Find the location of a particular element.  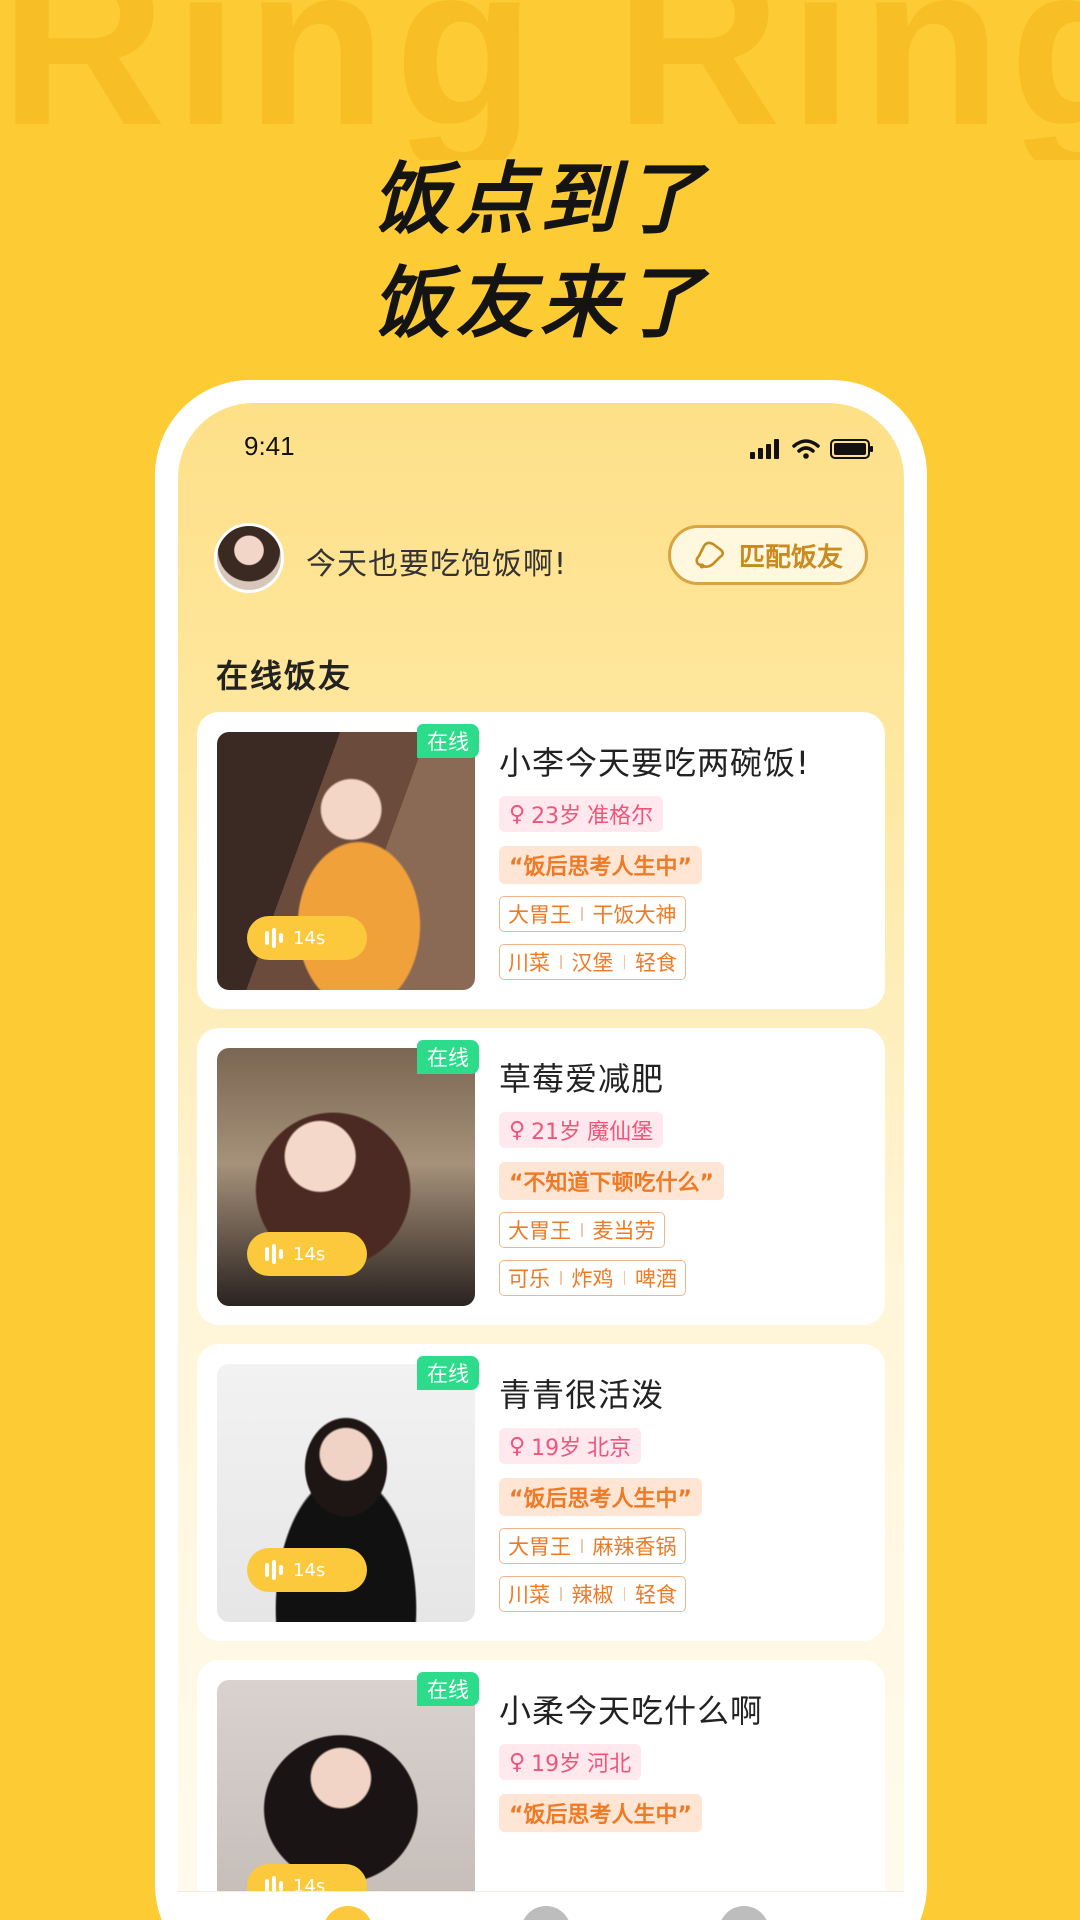

taste-tags: 大胃王 麻辣香锅 is located at coordinates (592, 1546).